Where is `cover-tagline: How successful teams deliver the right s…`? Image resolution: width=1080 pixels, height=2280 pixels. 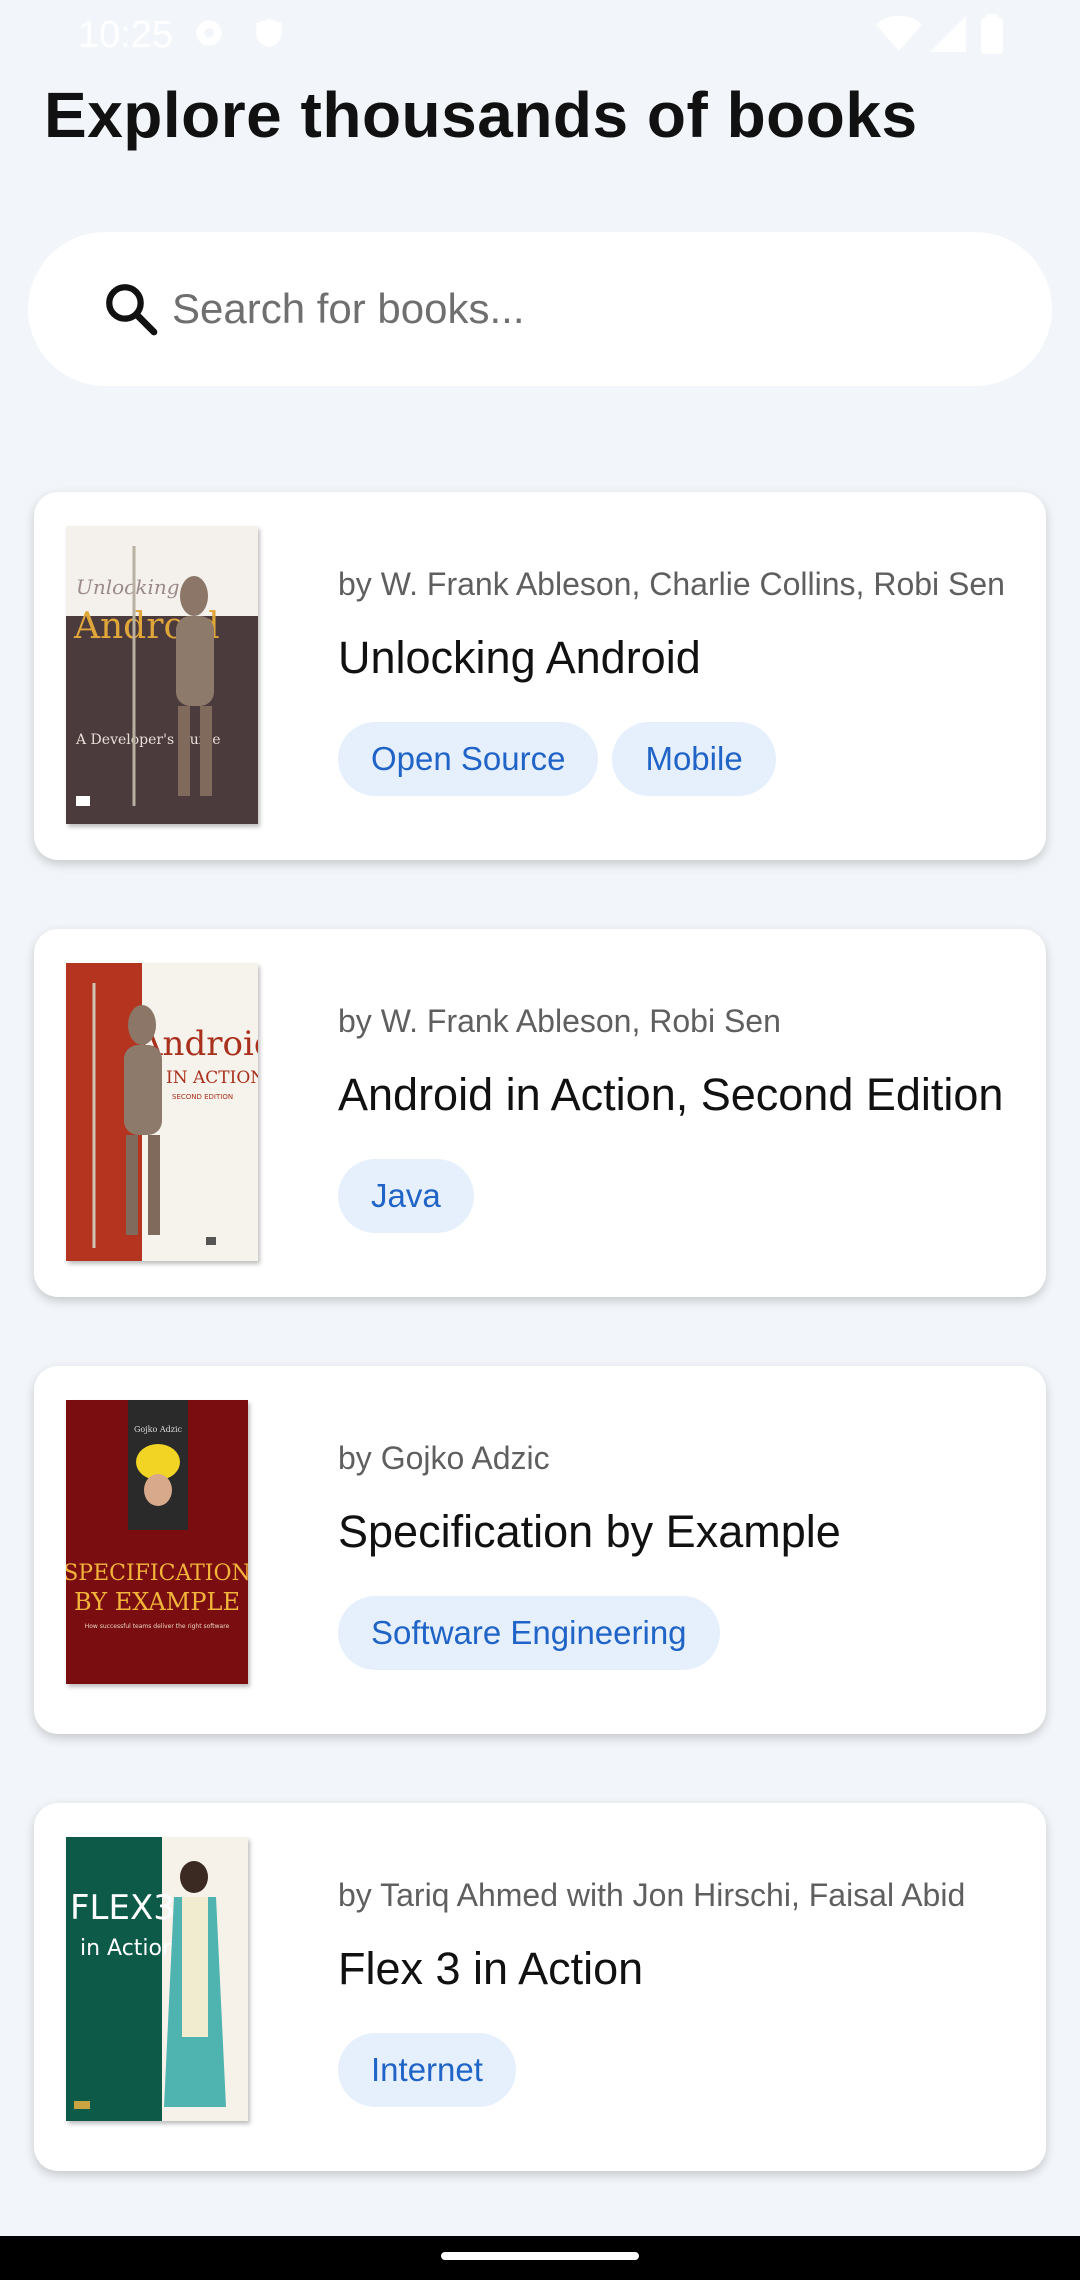
cover-tagline: How successful teams deliver the right s… is located at coordinates (157, 1626).